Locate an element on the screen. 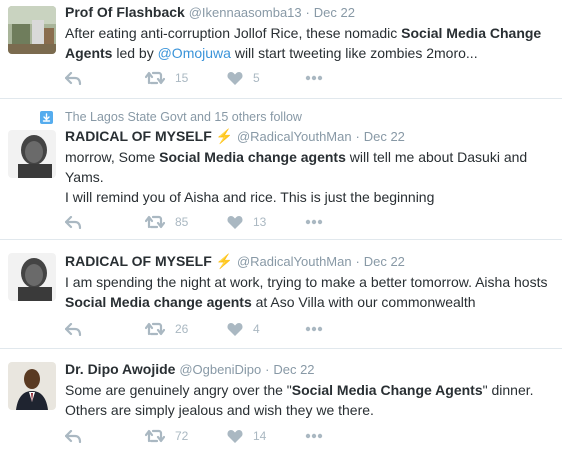  like-count: 14 is located at coordinates (260, 436).